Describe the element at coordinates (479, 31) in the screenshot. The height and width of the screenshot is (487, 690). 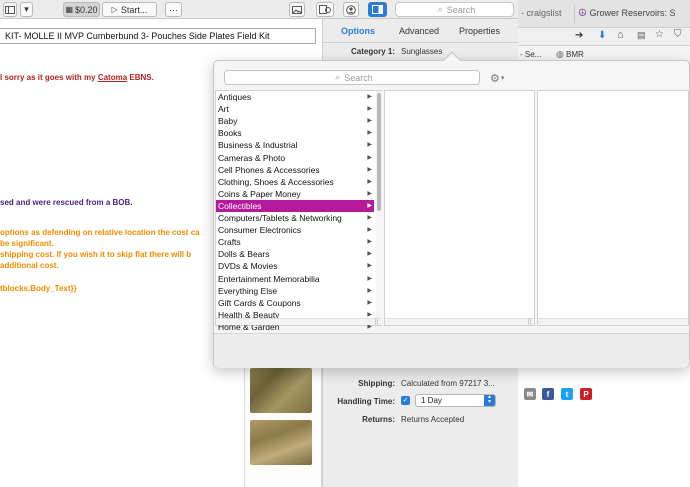
I see `tab-properties: Properties` at that location.